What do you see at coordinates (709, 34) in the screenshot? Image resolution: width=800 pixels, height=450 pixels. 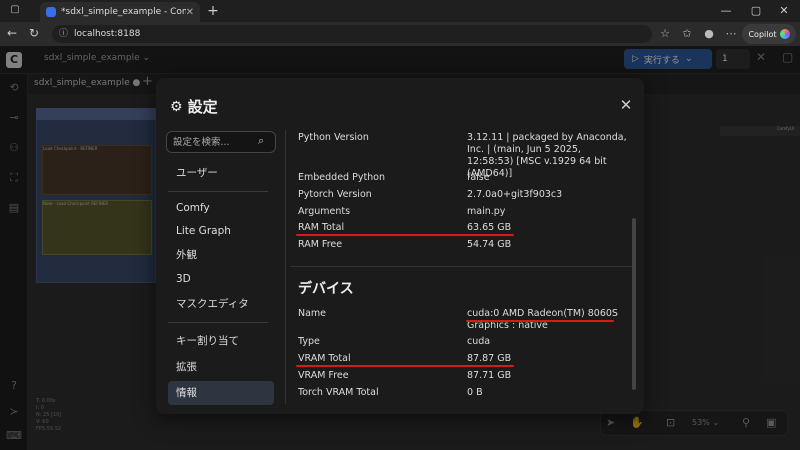 I see `profile-icon: ●` at bounding box center [709, 34].